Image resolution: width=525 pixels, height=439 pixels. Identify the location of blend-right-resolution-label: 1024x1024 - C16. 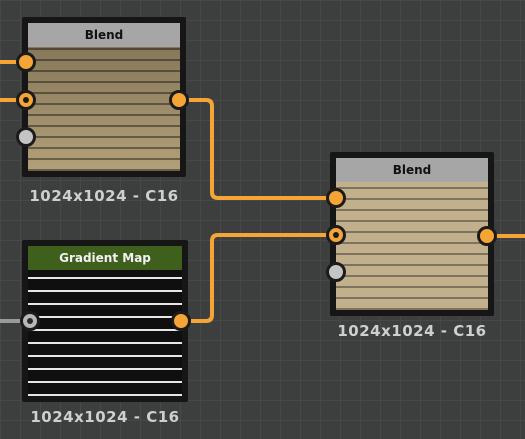
(412, 331).